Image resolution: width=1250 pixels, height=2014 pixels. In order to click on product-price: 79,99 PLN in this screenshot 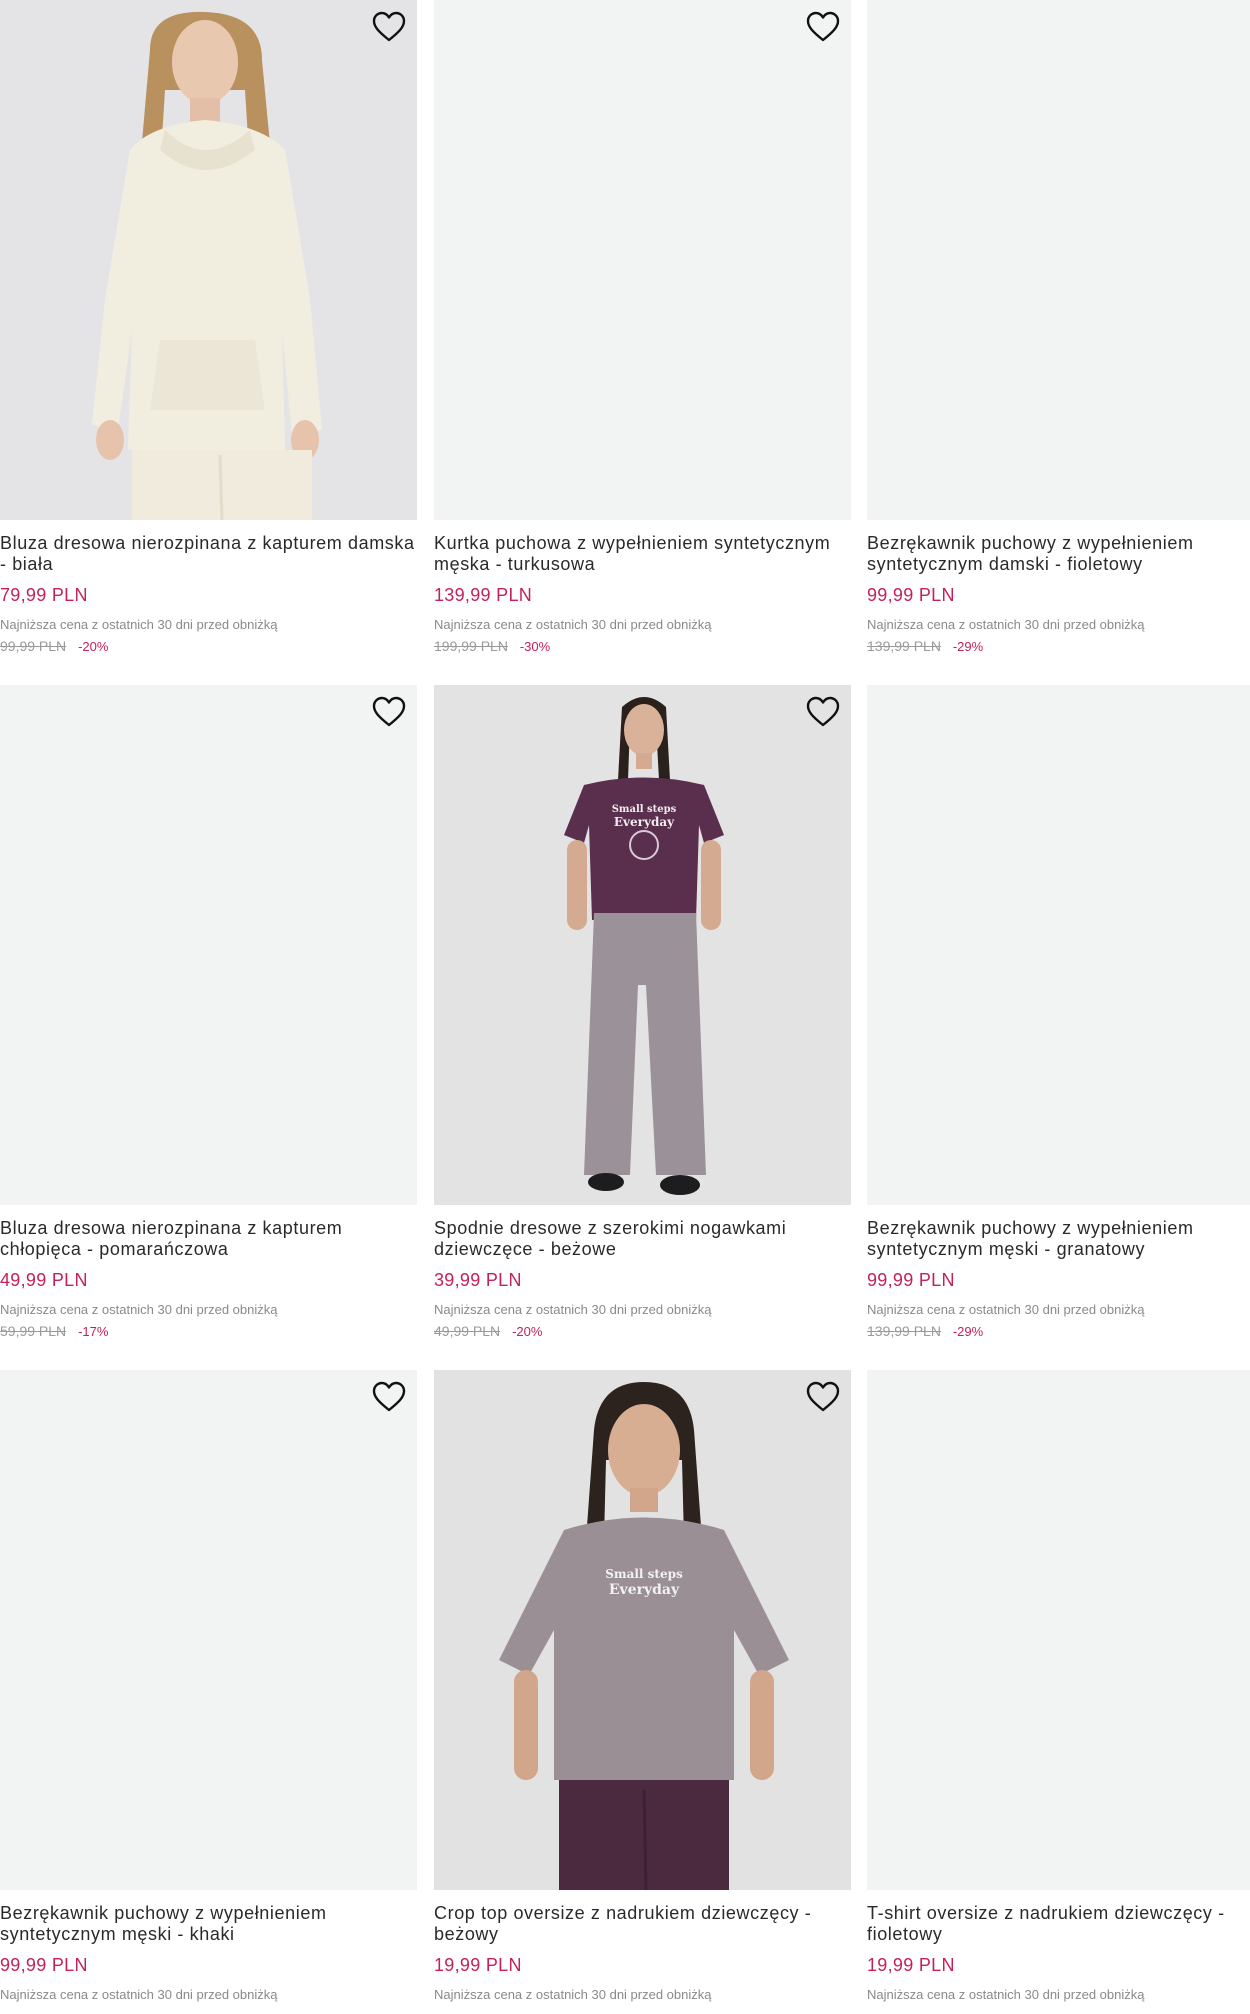, I will do `click(44, 595)`.